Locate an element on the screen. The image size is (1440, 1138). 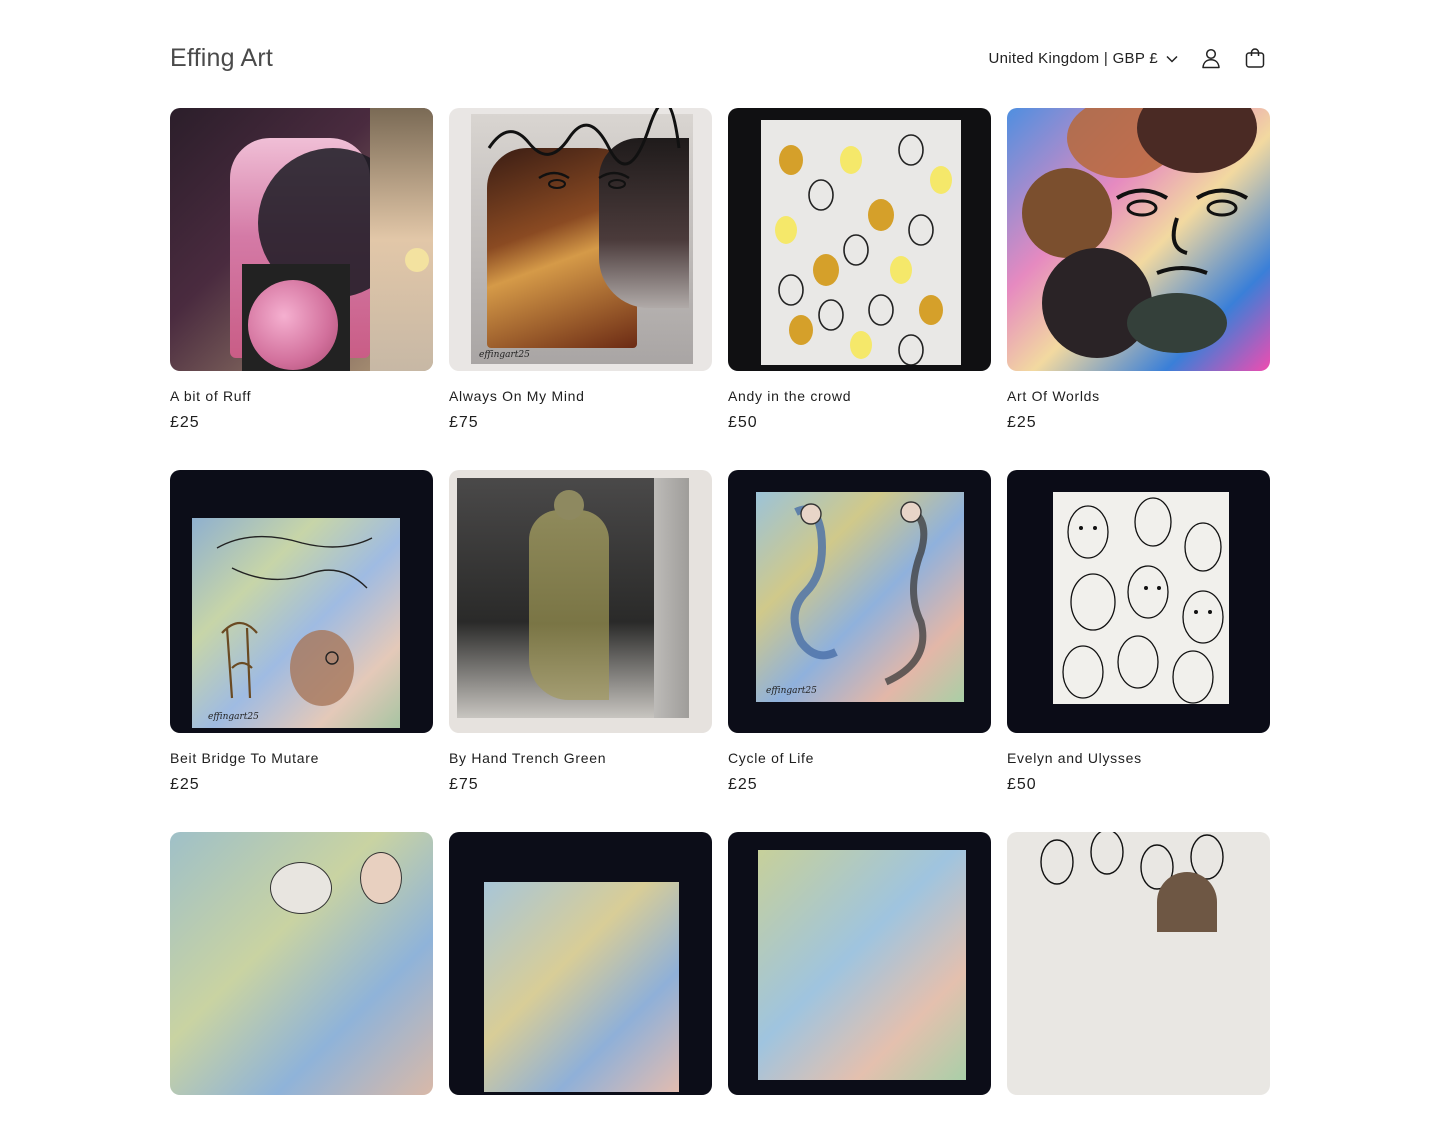
product-card: Evelyn and Ulysses £50 is located at coordinates (1138, 632).